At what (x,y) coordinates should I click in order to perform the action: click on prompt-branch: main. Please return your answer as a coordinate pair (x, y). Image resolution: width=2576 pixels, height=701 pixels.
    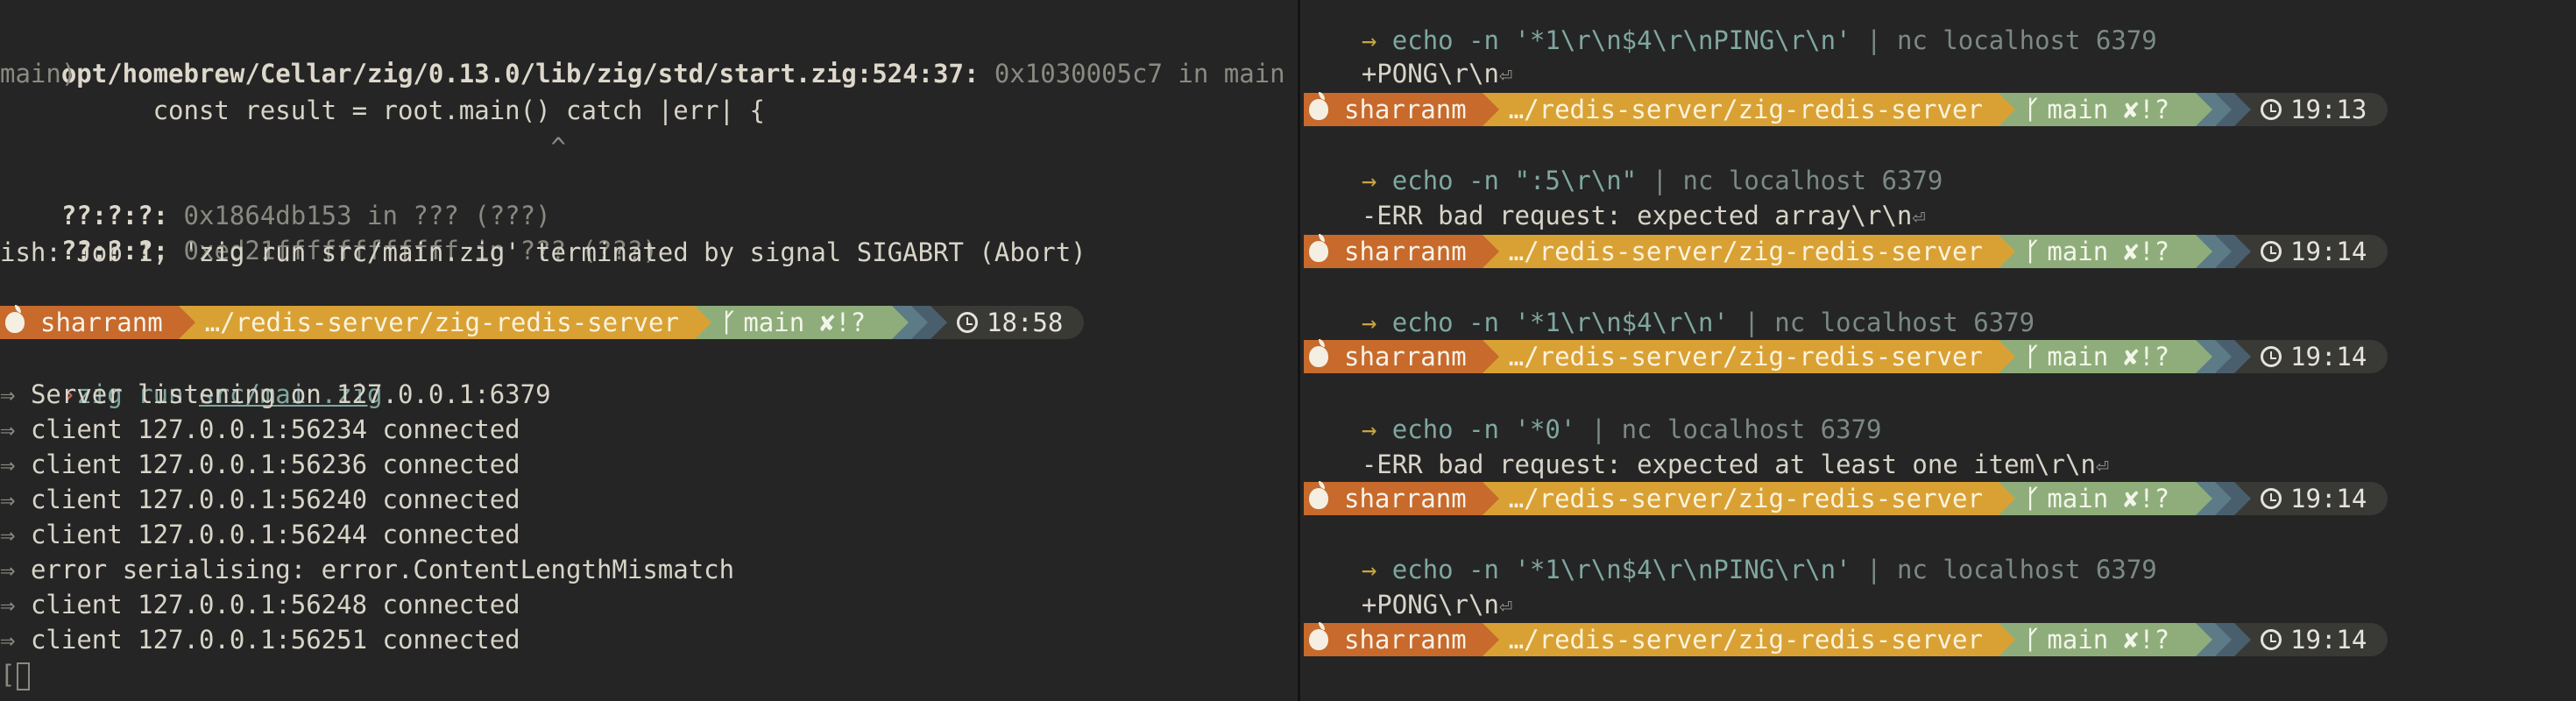
    Looking at the image, I should click on (774, 322).